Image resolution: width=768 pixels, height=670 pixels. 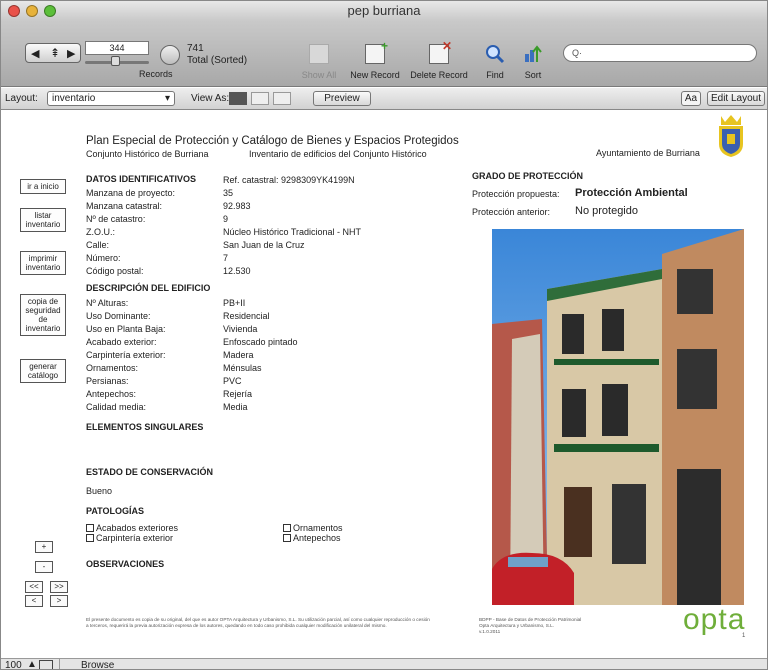 What do you see at coordinates (59, 664) in the screenshot?
I see `divider` at bounding box center [59, 664].